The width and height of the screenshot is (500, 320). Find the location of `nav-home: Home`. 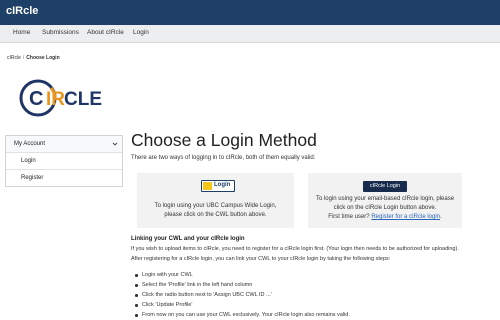

nav-home: Home is located at coordinates (21, 32).